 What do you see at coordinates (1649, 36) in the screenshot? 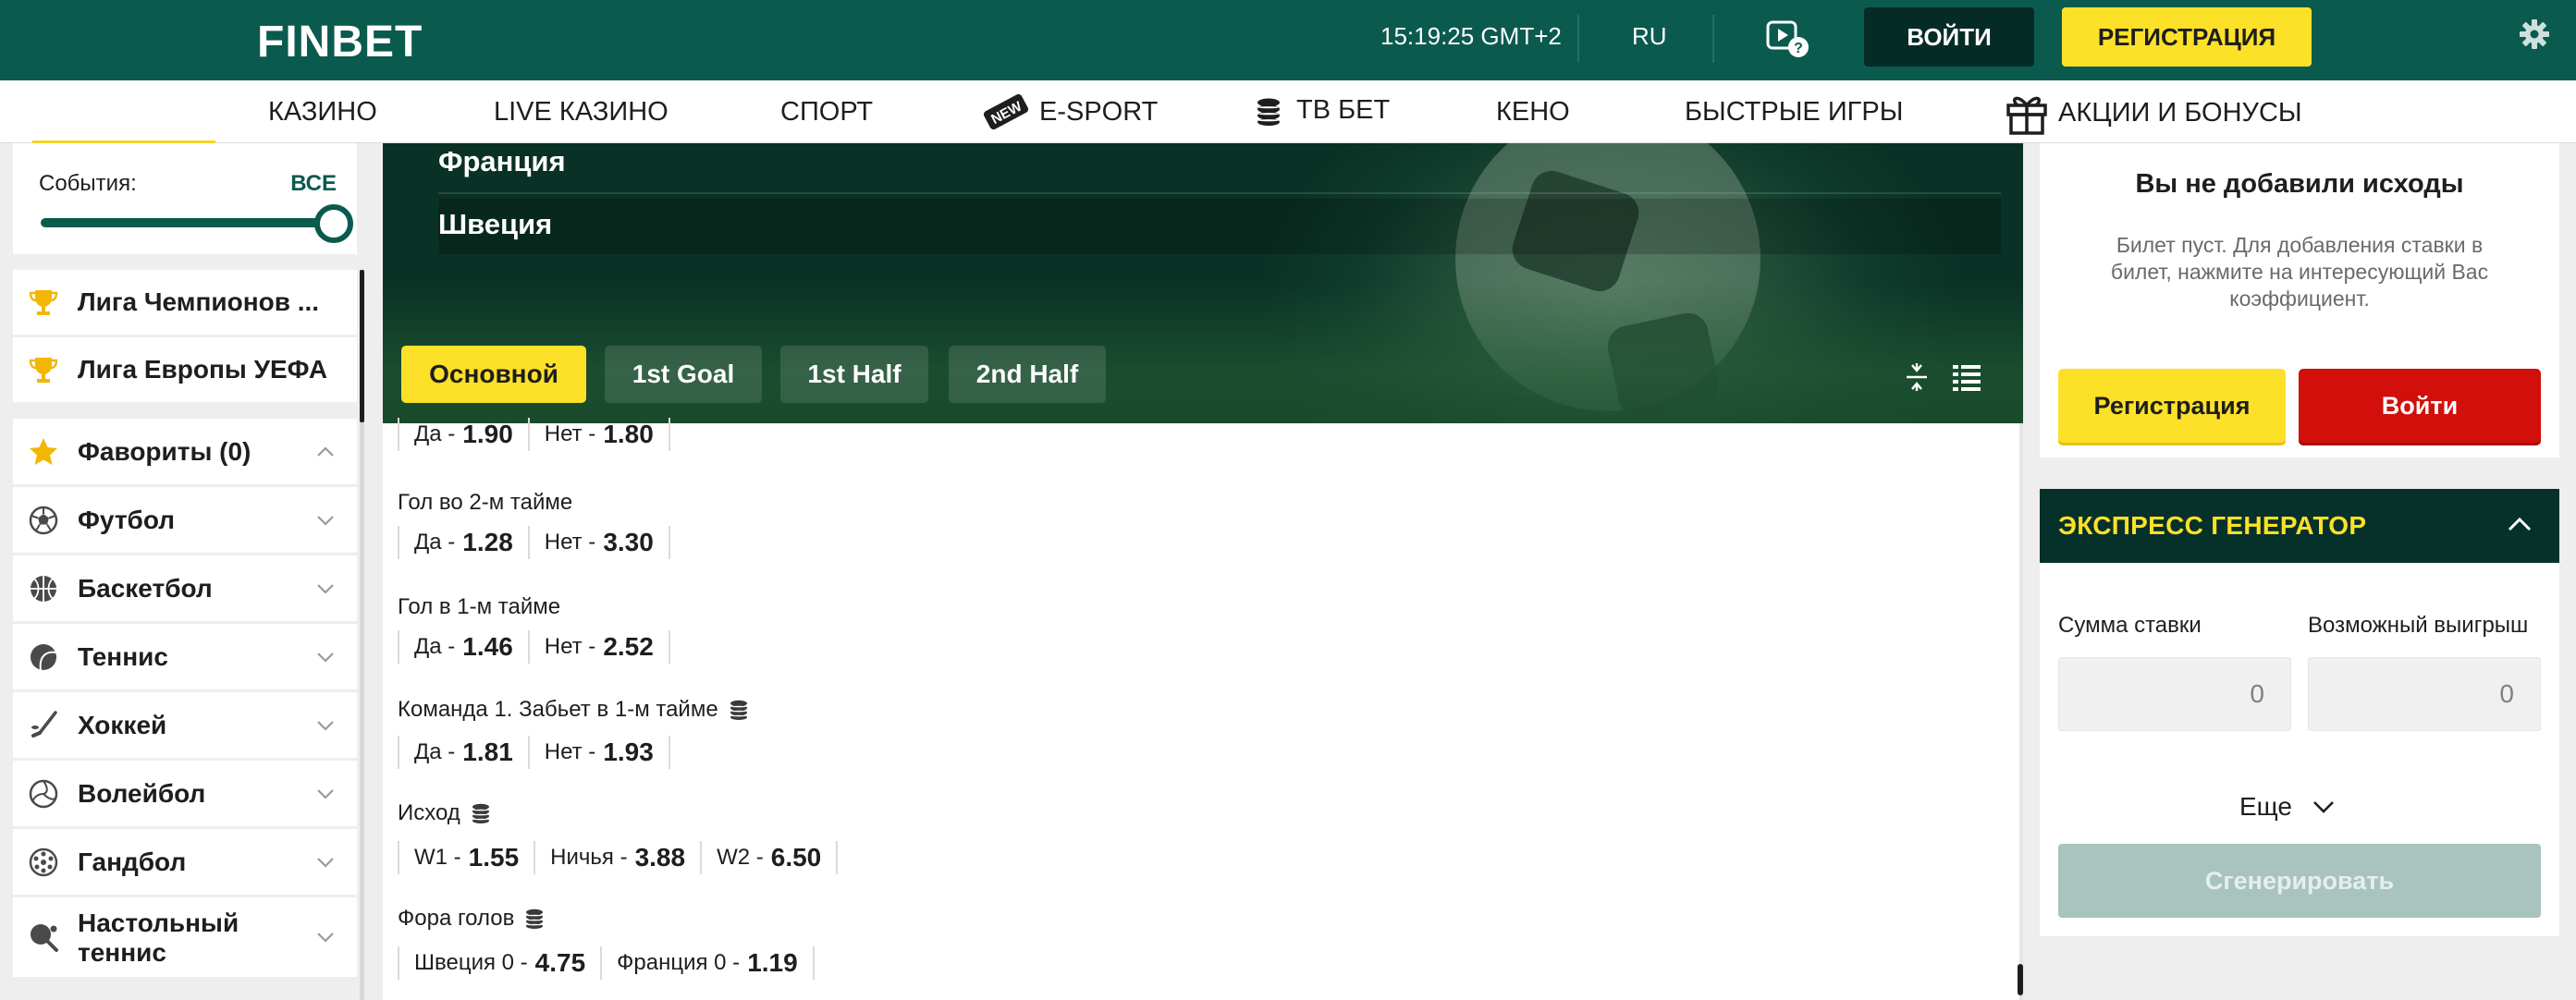
I see `language-selector: RU` at bounding box center [1649, 36].